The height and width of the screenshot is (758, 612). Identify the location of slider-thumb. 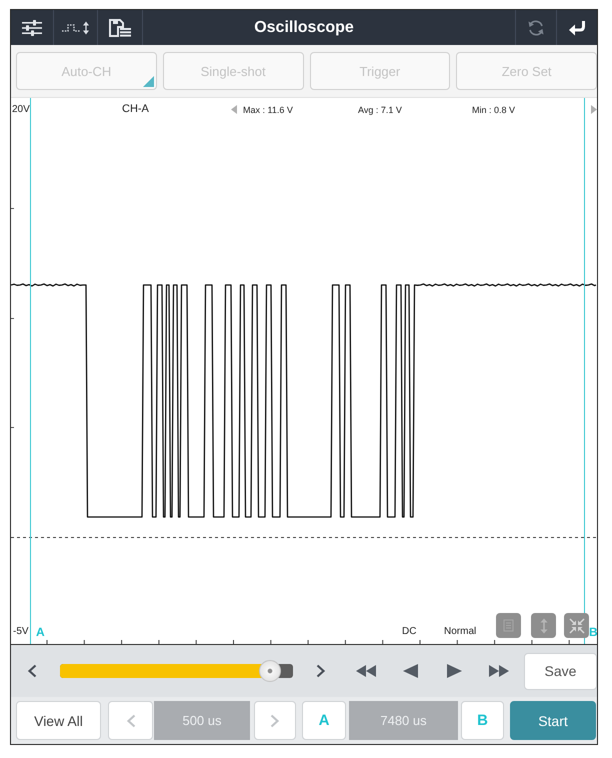
(269, 671).